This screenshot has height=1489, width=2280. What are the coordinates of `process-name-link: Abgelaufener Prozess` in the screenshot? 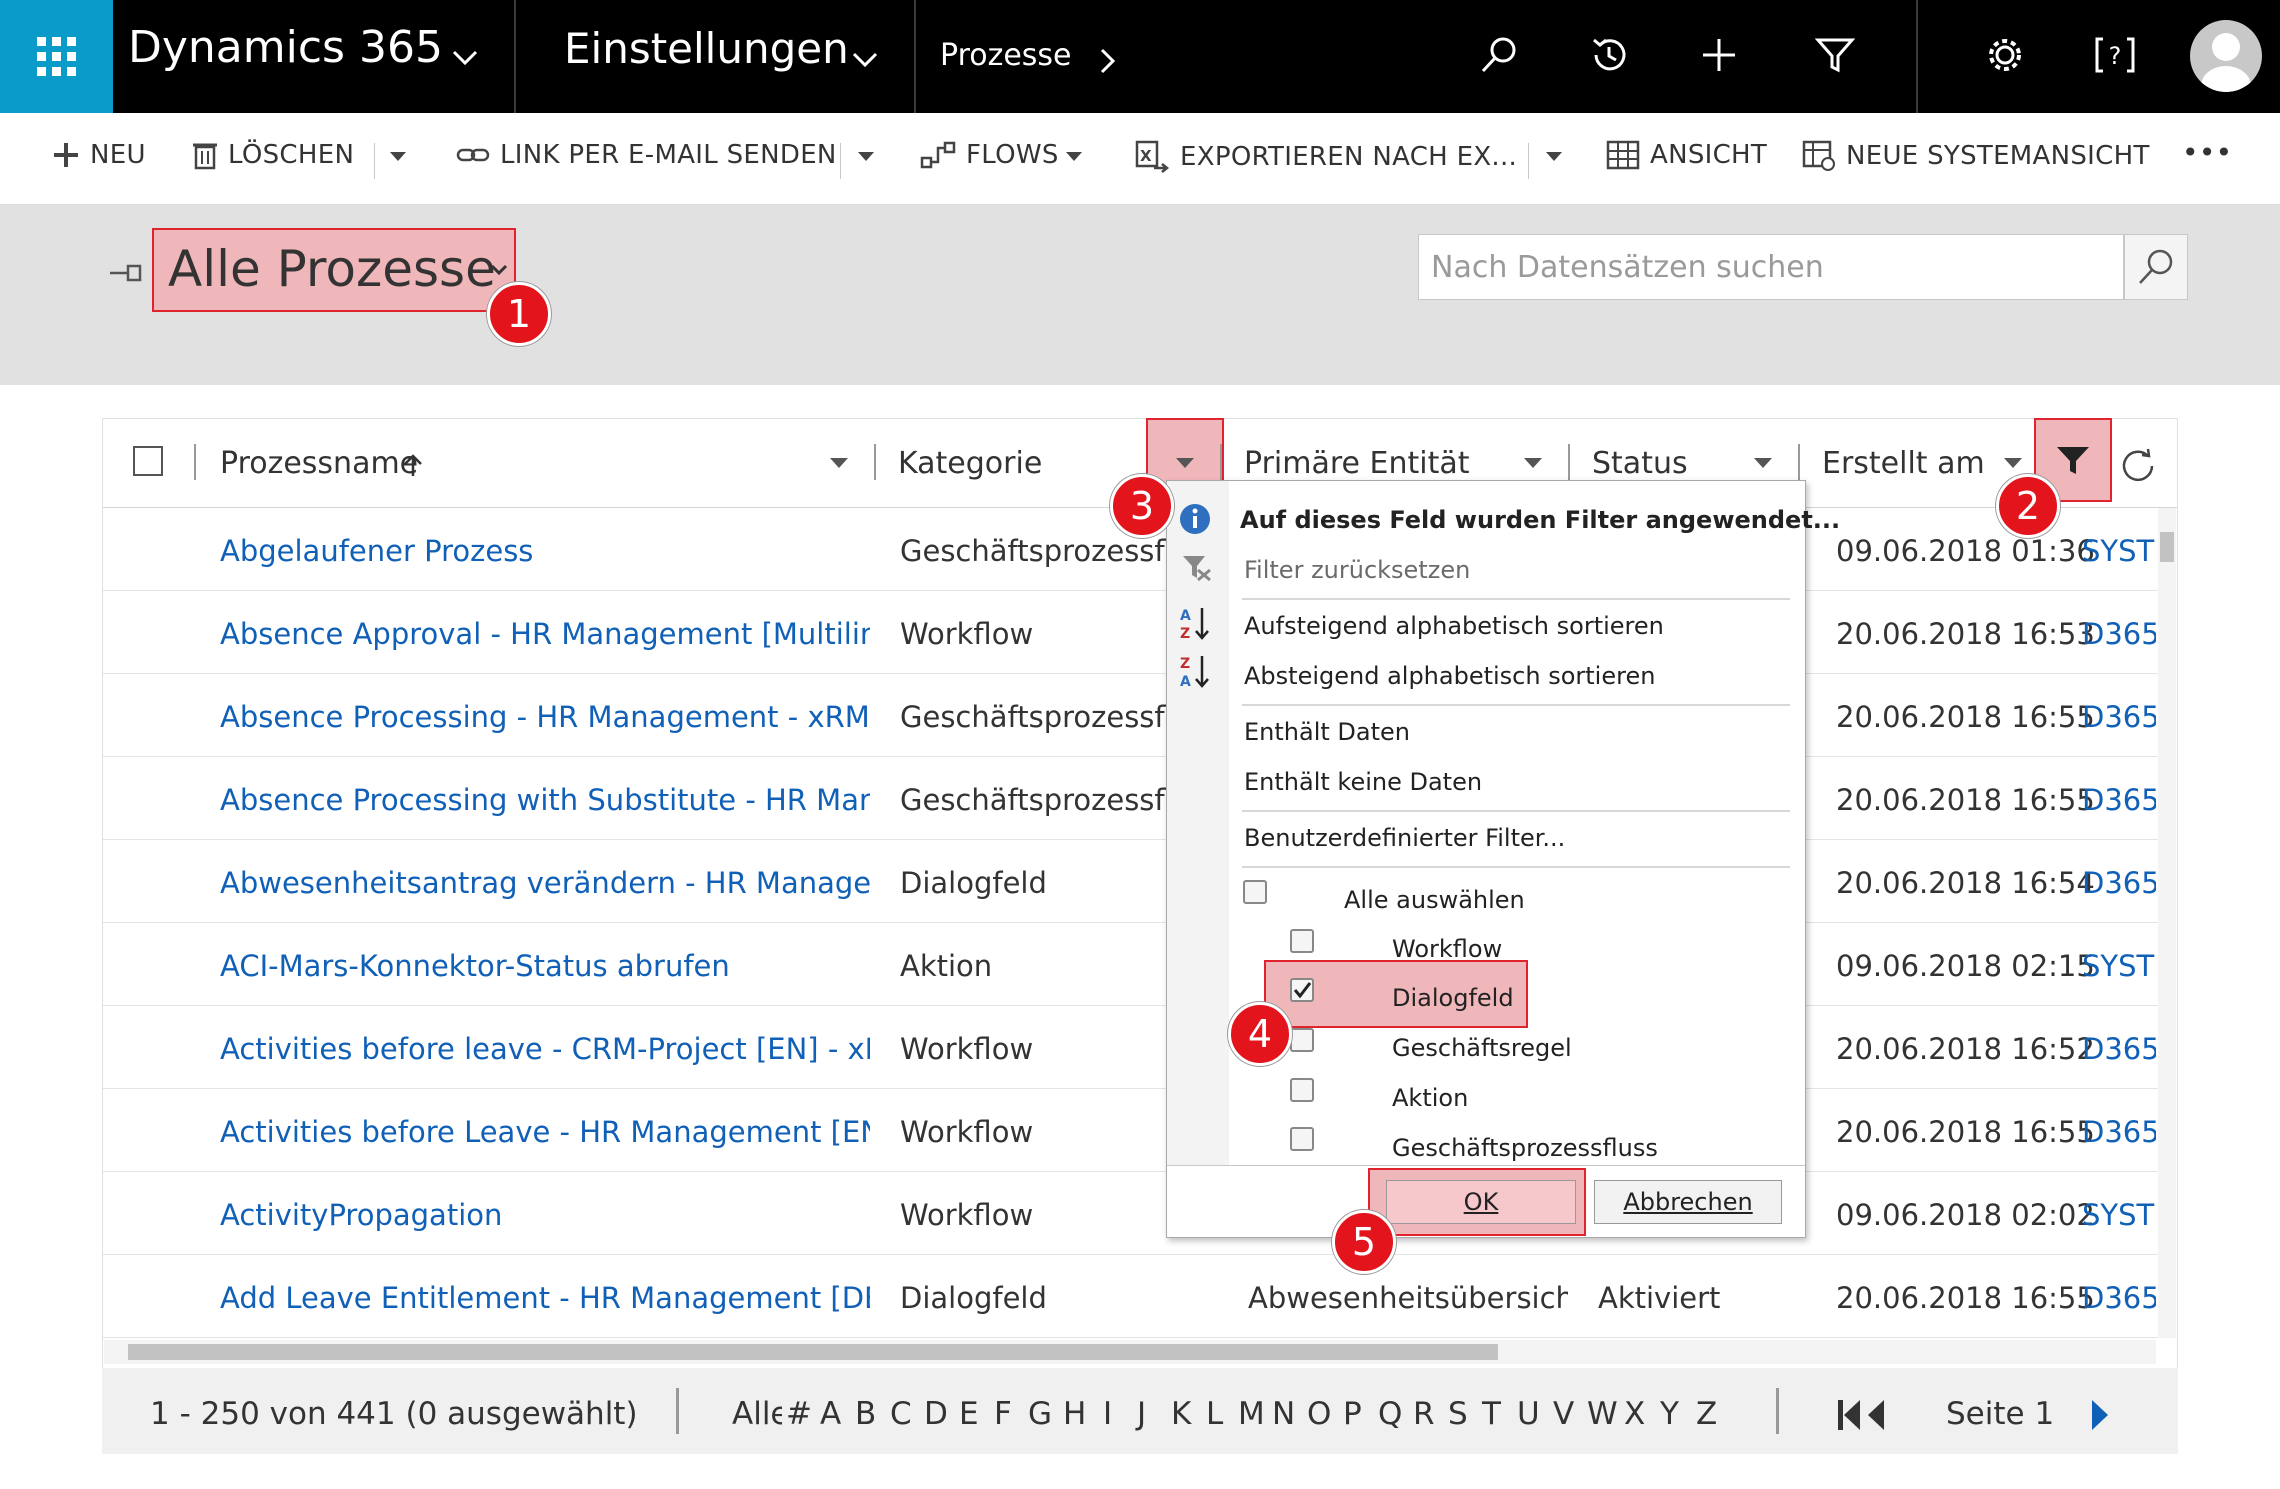 It's located at (545, 551).